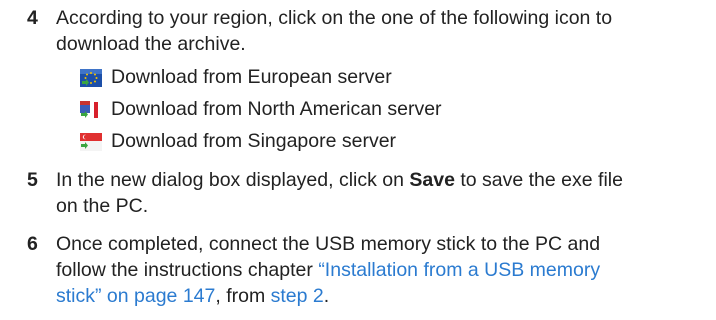 The height and width of the screenshot is (320, 716). Describe the element at coordinates (102, 206) in the screenshot. I see `step-5-line-2: on the PC.` at that location.